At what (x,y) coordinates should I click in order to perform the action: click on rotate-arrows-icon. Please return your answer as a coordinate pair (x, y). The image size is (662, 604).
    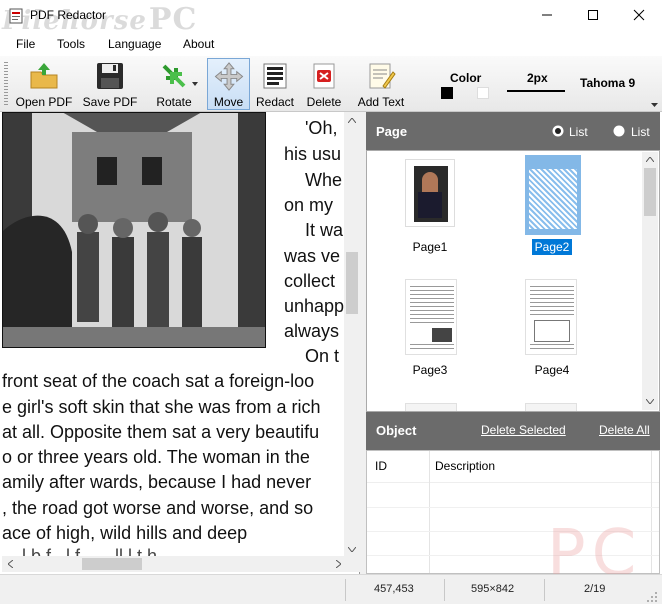
    Looking at the image, I should click on (174, 76).